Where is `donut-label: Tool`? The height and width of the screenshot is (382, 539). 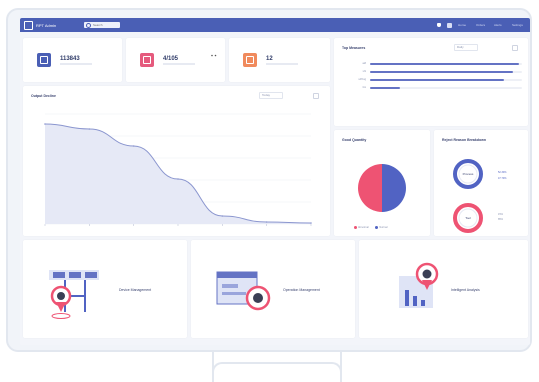
donut-label: Tool is located at coordinates (468, 218).